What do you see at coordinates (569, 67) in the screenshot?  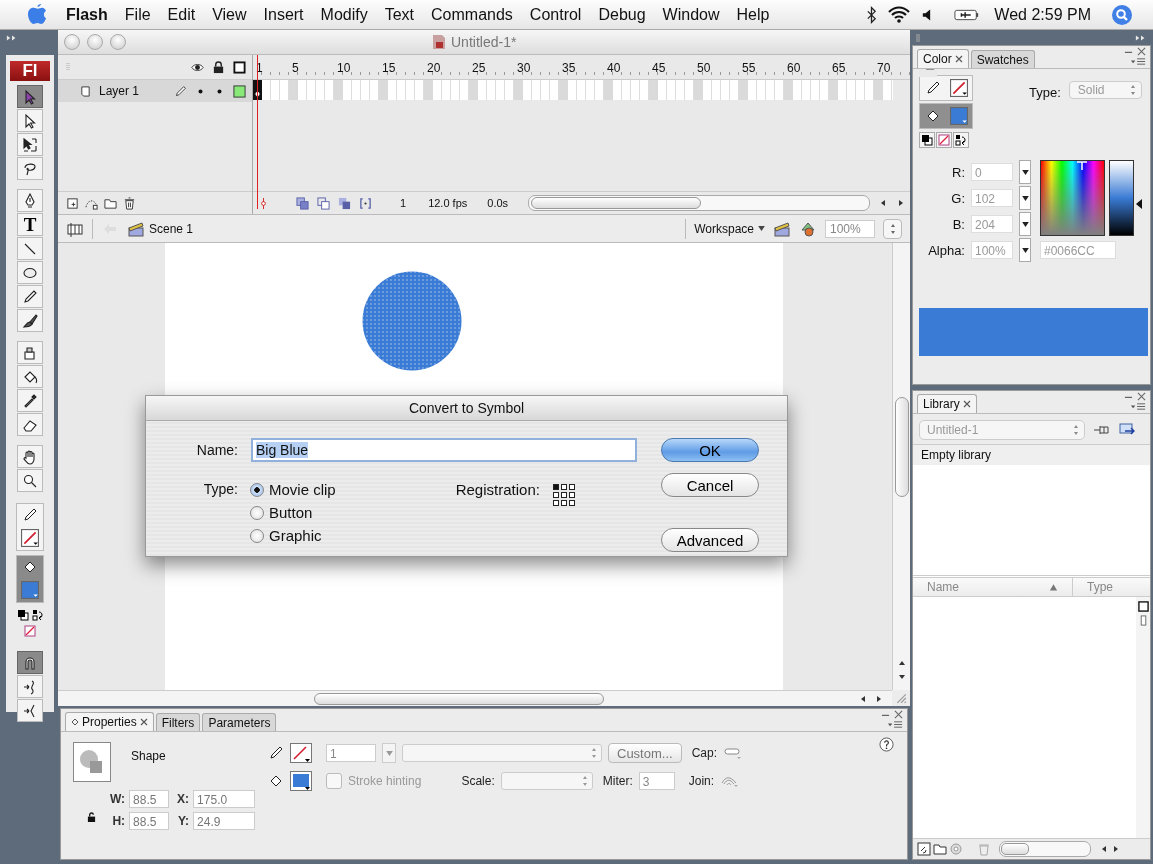 I see `frame-number: 35` at bounding box center [569, 67].